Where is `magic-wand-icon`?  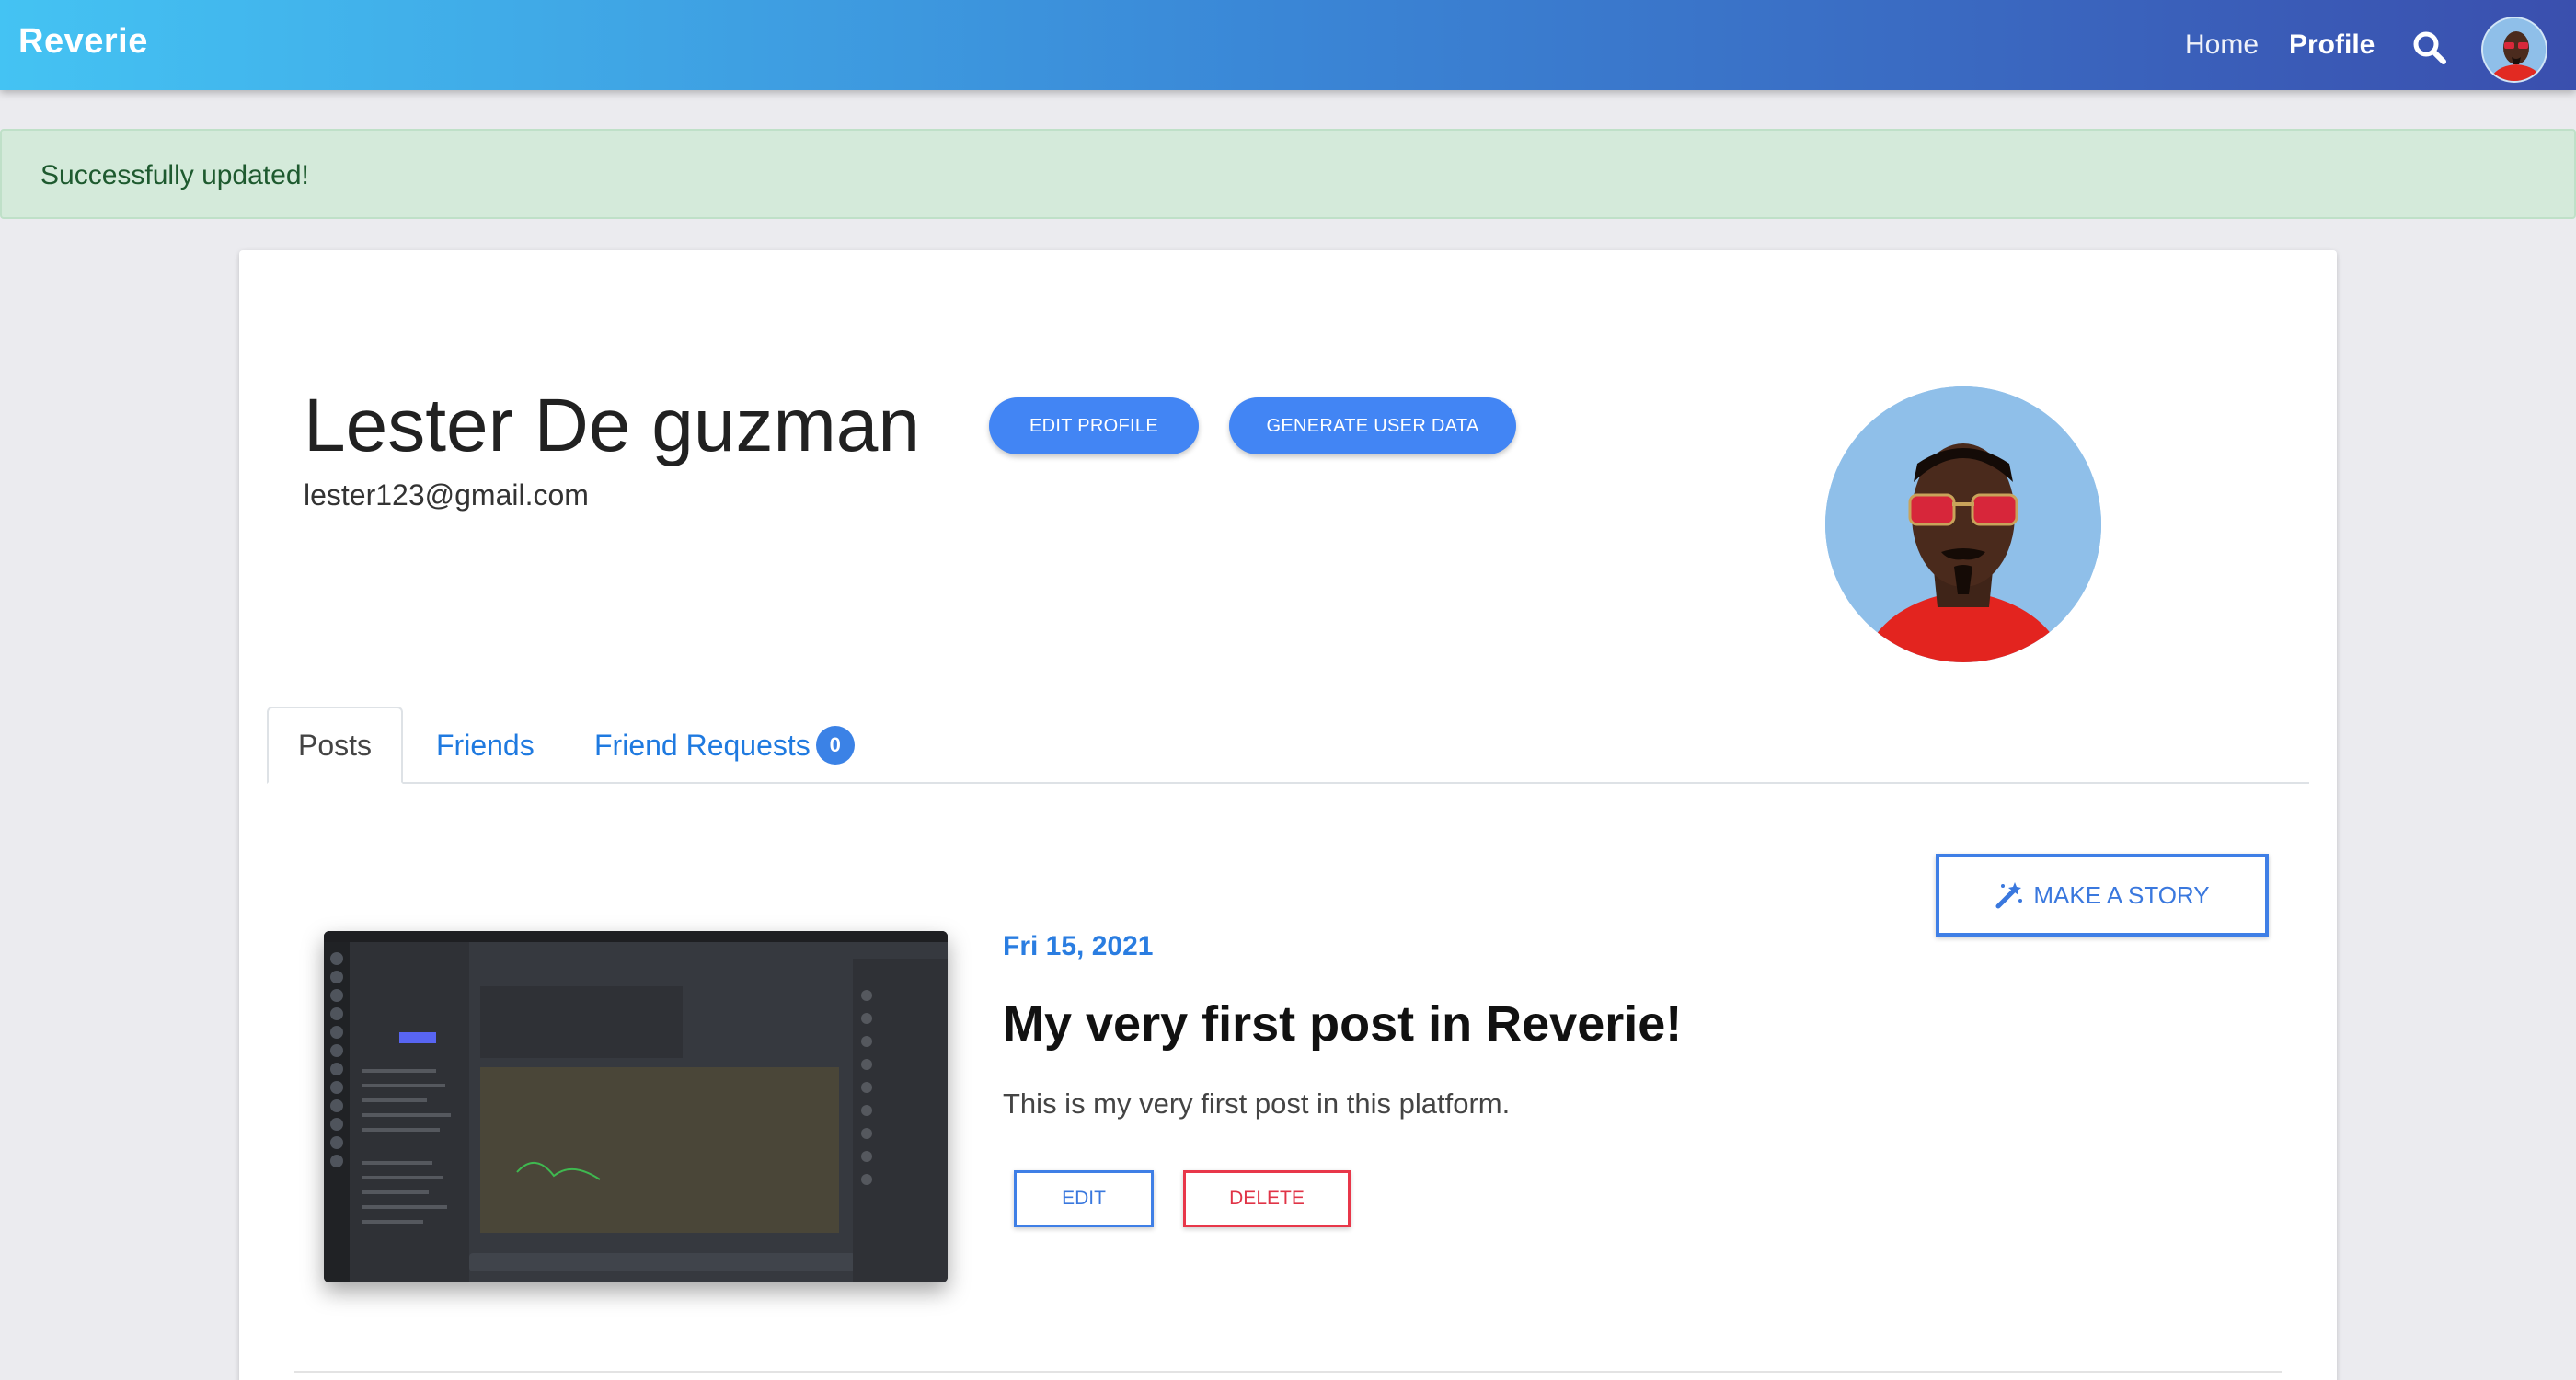 magic-wand-icon is located at coordinates (2009, 895).